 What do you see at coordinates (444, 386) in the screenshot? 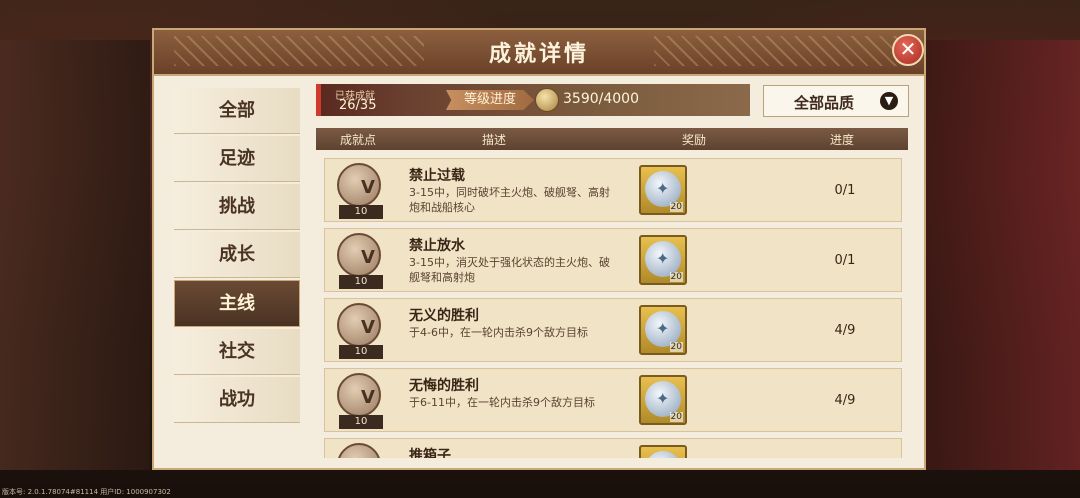
I see `row-name: 无悔的胜利` at bounding box center [444, 386].